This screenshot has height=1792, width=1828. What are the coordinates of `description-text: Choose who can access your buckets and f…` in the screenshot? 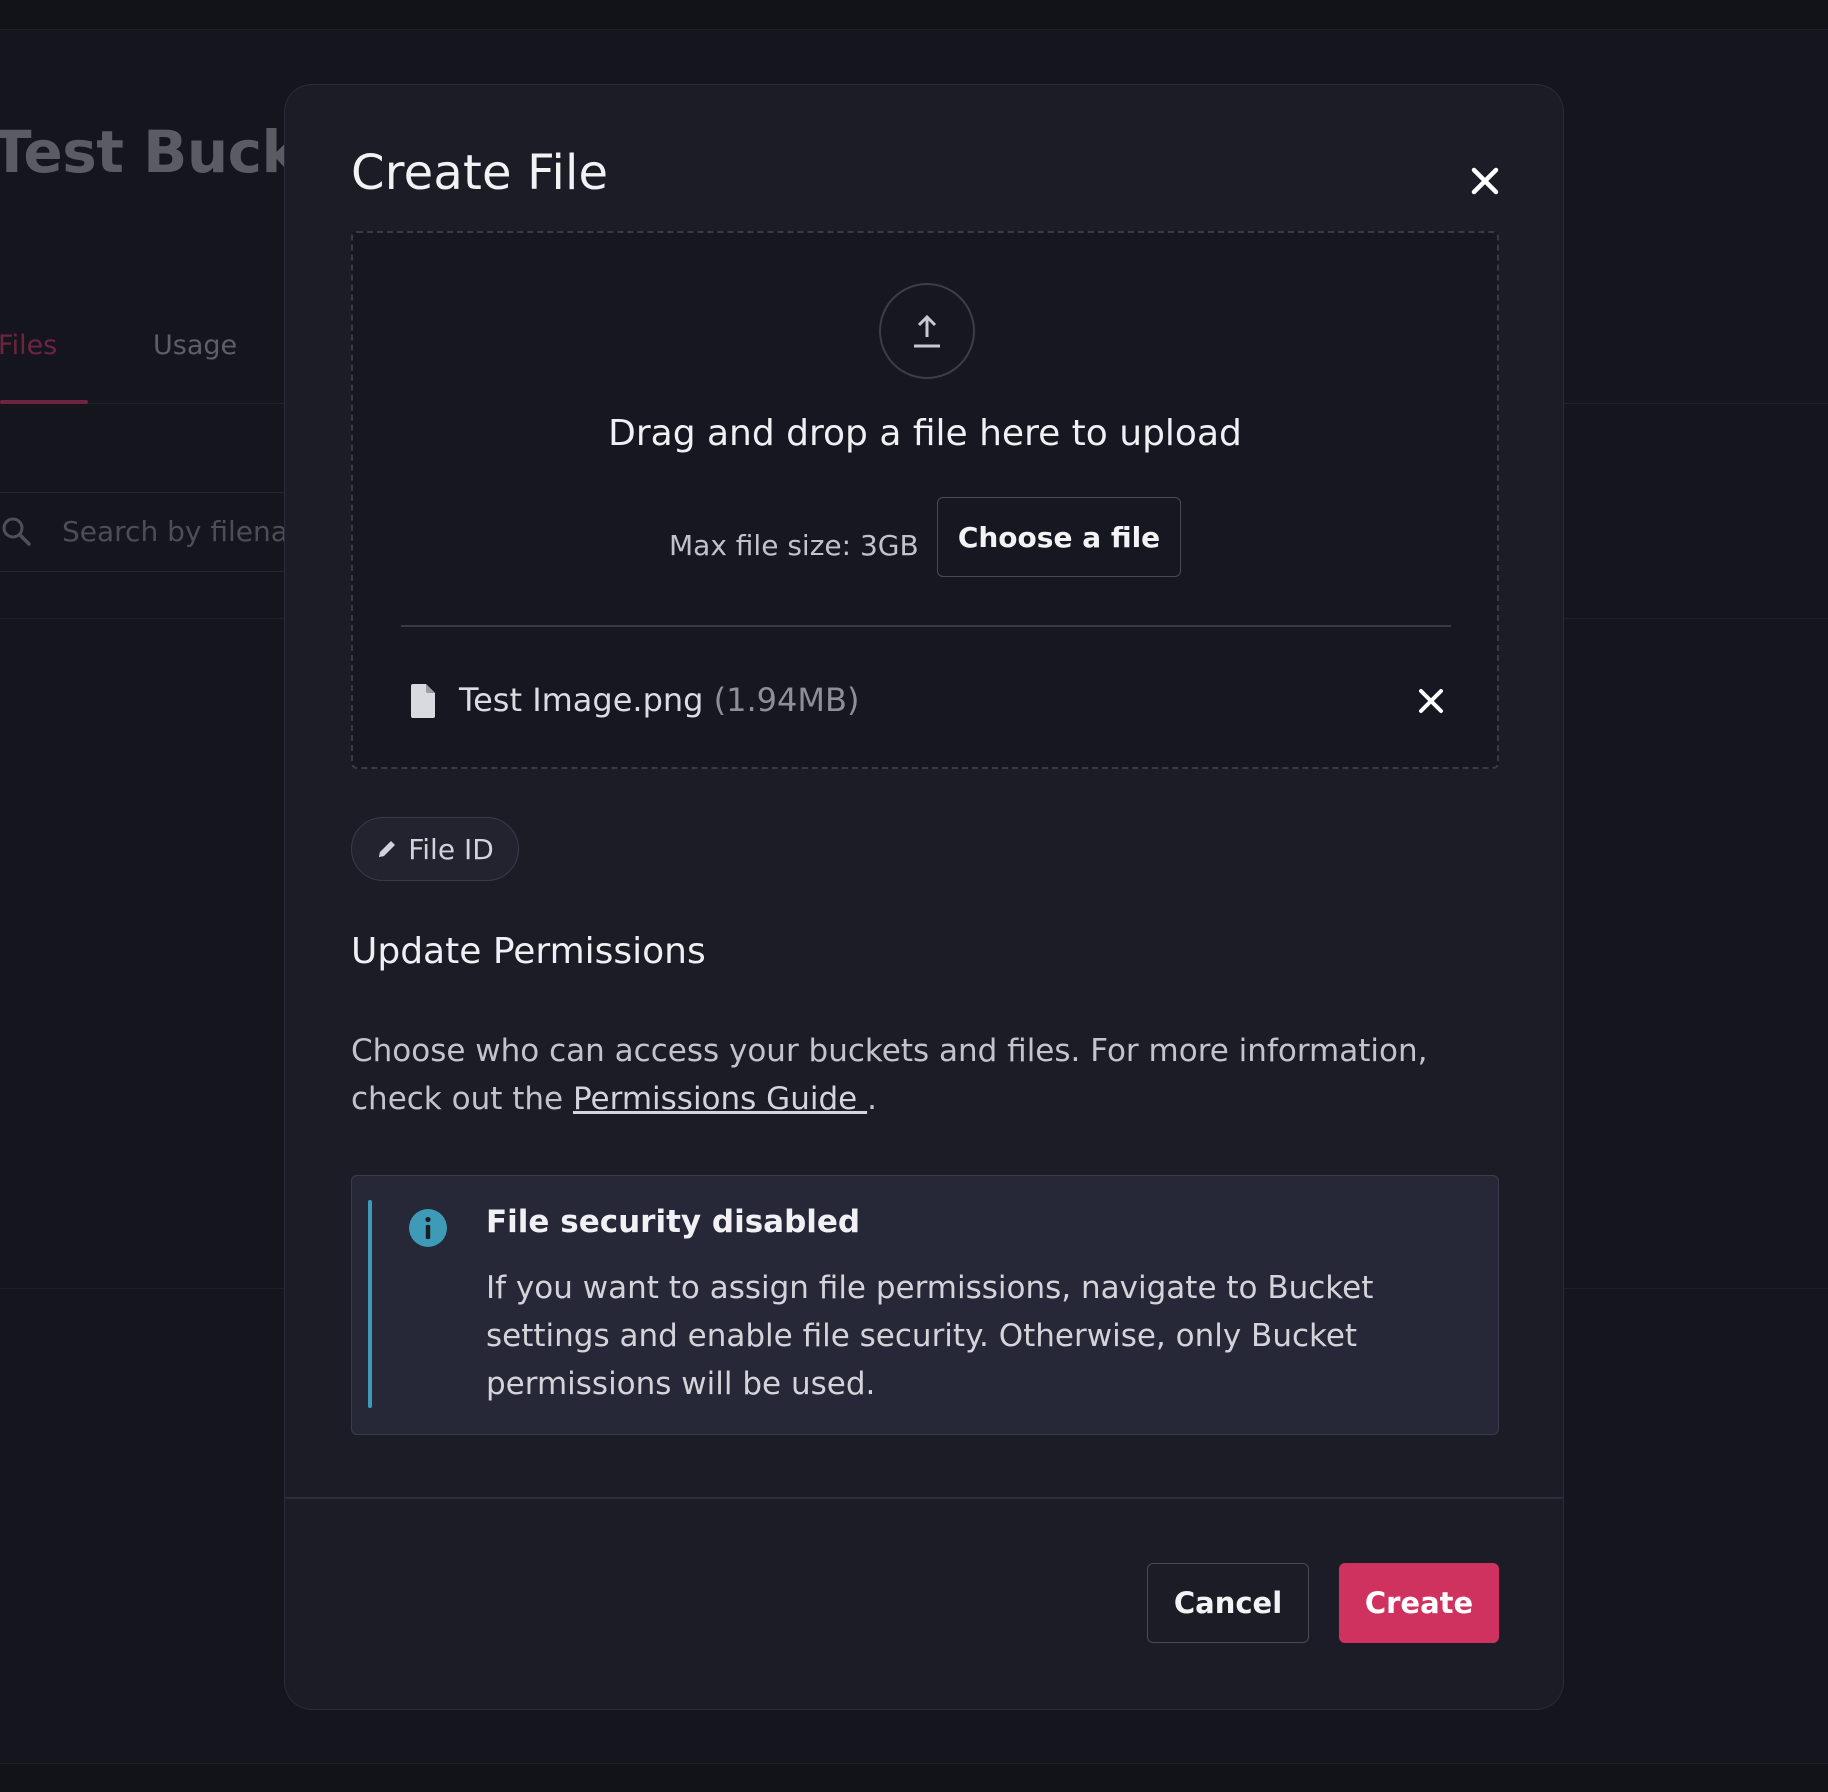 It's located at (889, 1075).